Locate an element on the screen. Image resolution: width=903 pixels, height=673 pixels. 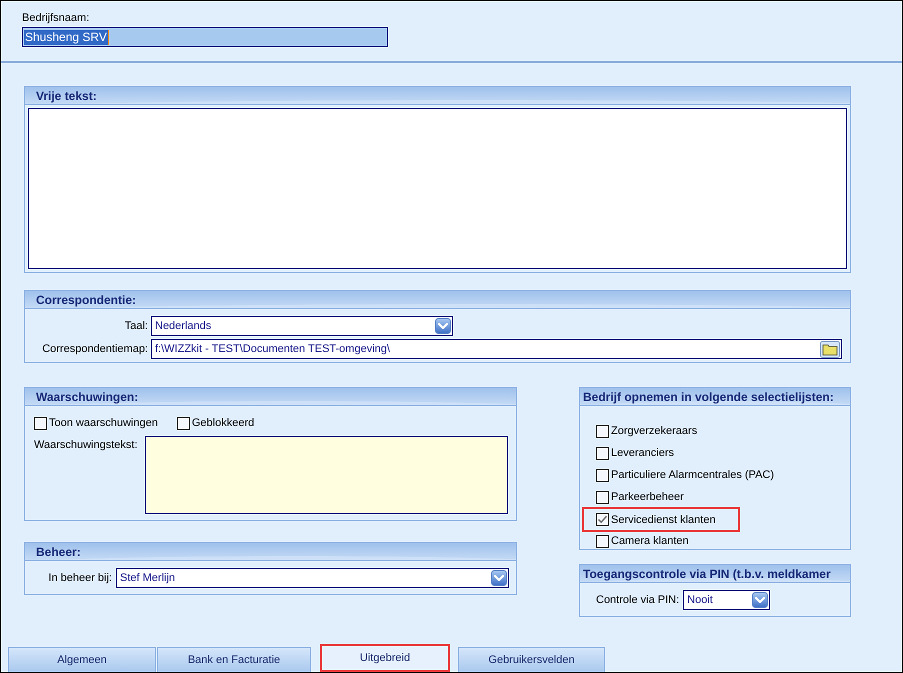
warning-text-area is located at coordinates (326, 475).